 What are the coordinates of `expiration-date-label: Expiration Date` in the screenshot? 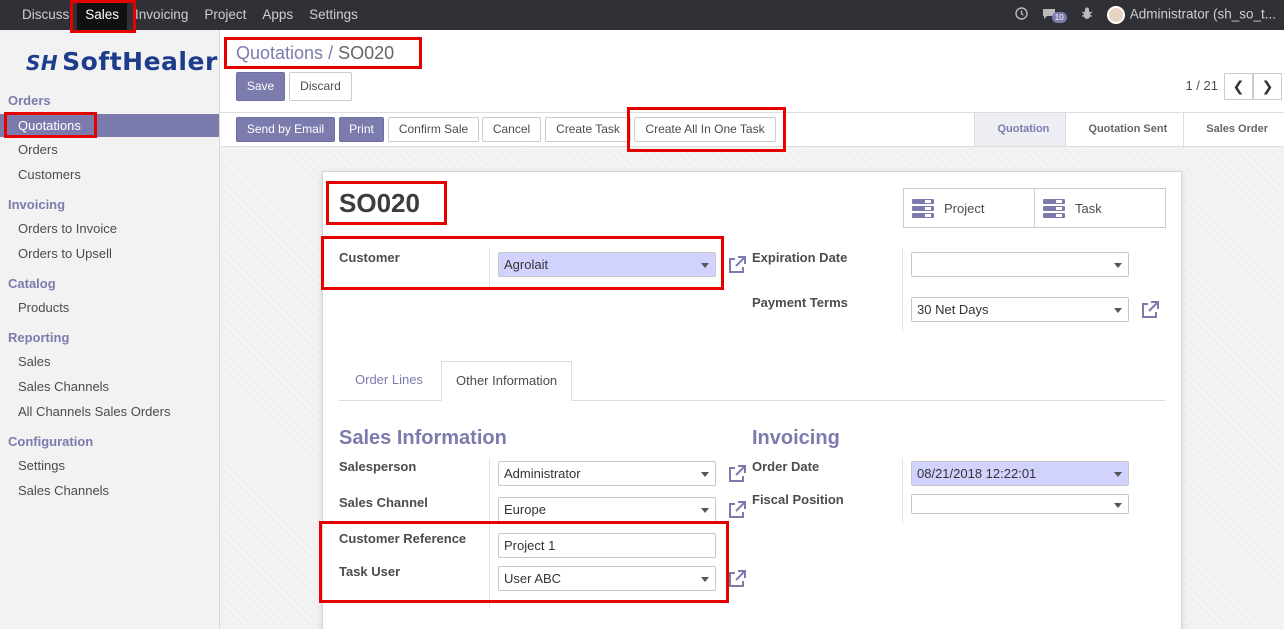 It's located at (800, 257).